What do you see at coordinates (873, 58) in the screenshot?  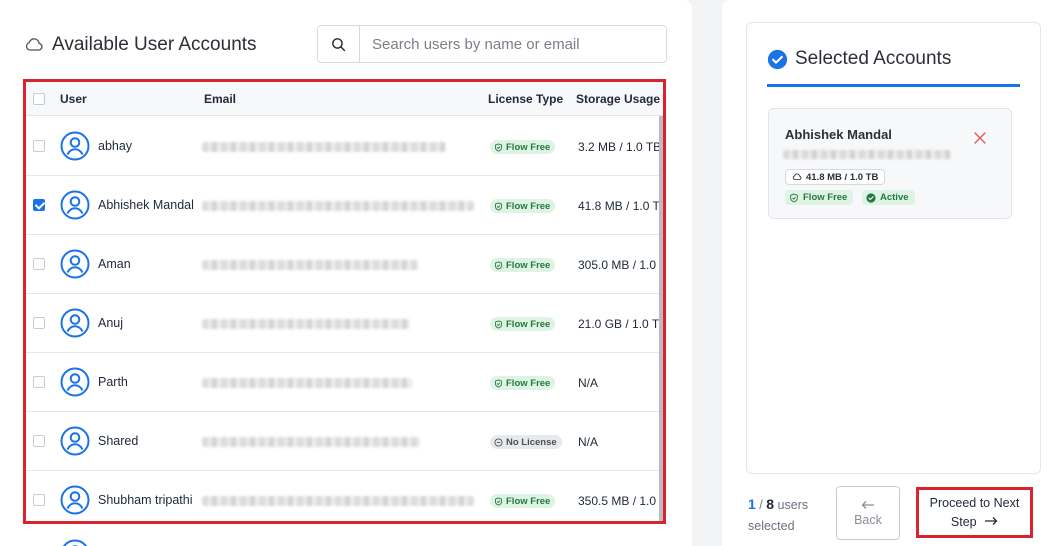 I see `selected-title-text: Selected Accounts` at bounding box center [873, 58].